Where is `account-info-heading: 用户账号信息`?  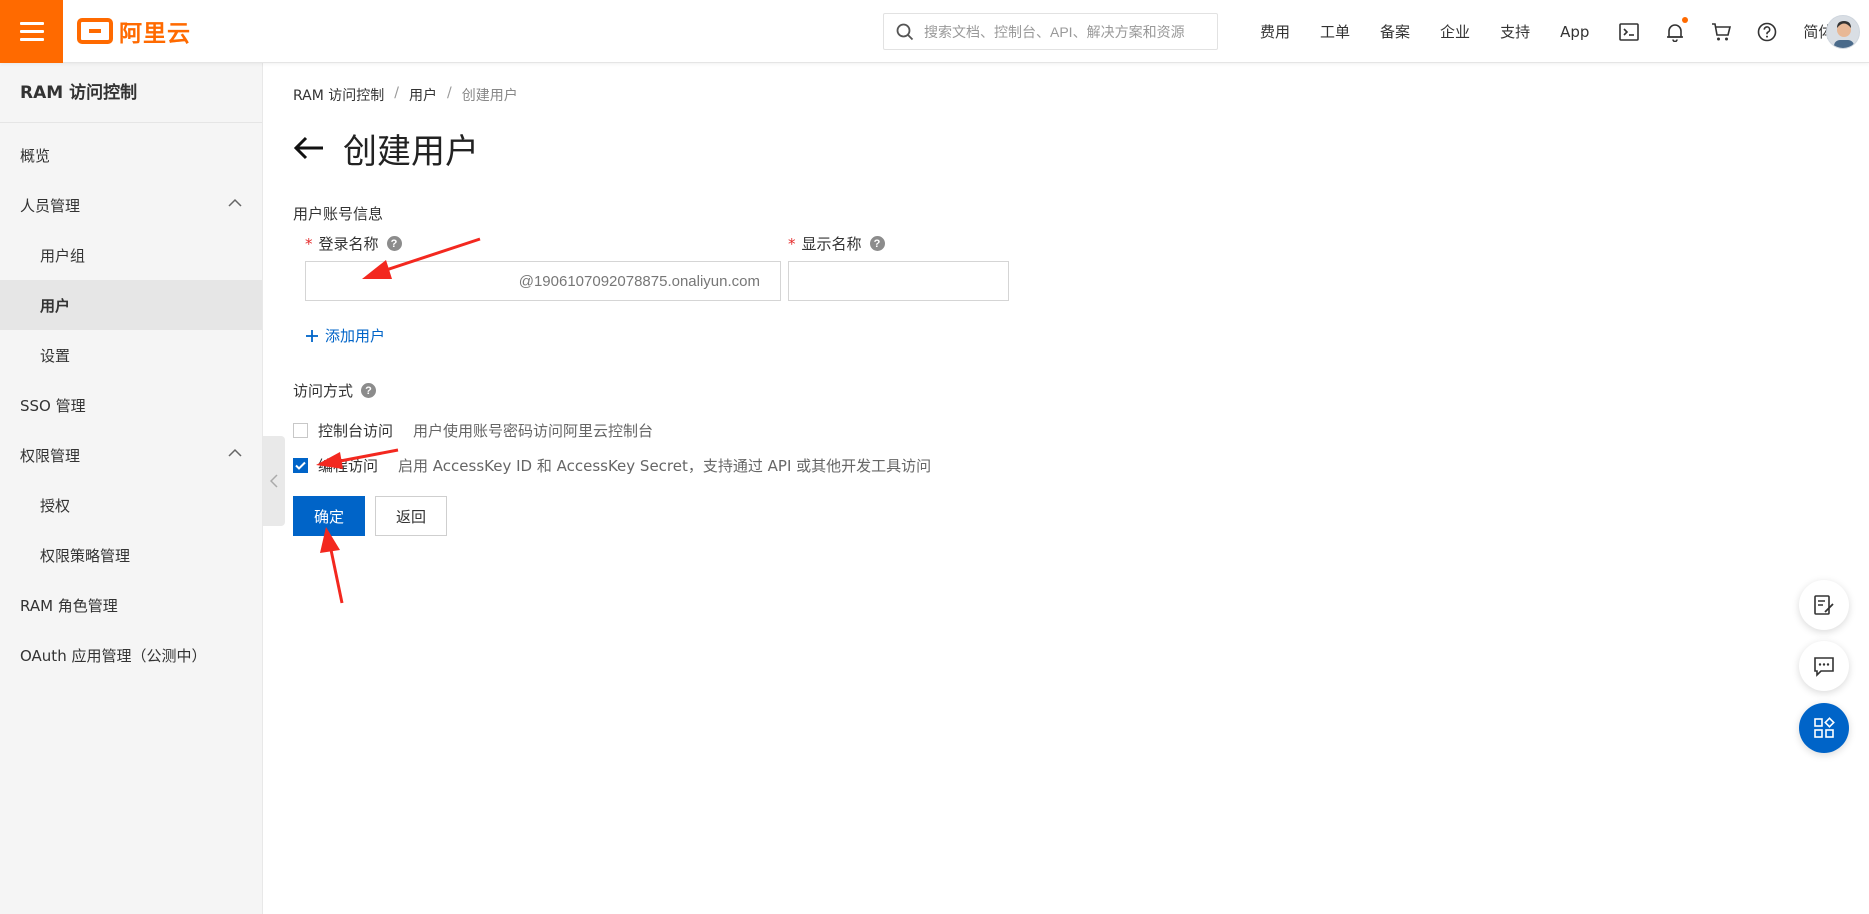 account-info-heading: 用户账号信息 is located at coordinates (338, 214).